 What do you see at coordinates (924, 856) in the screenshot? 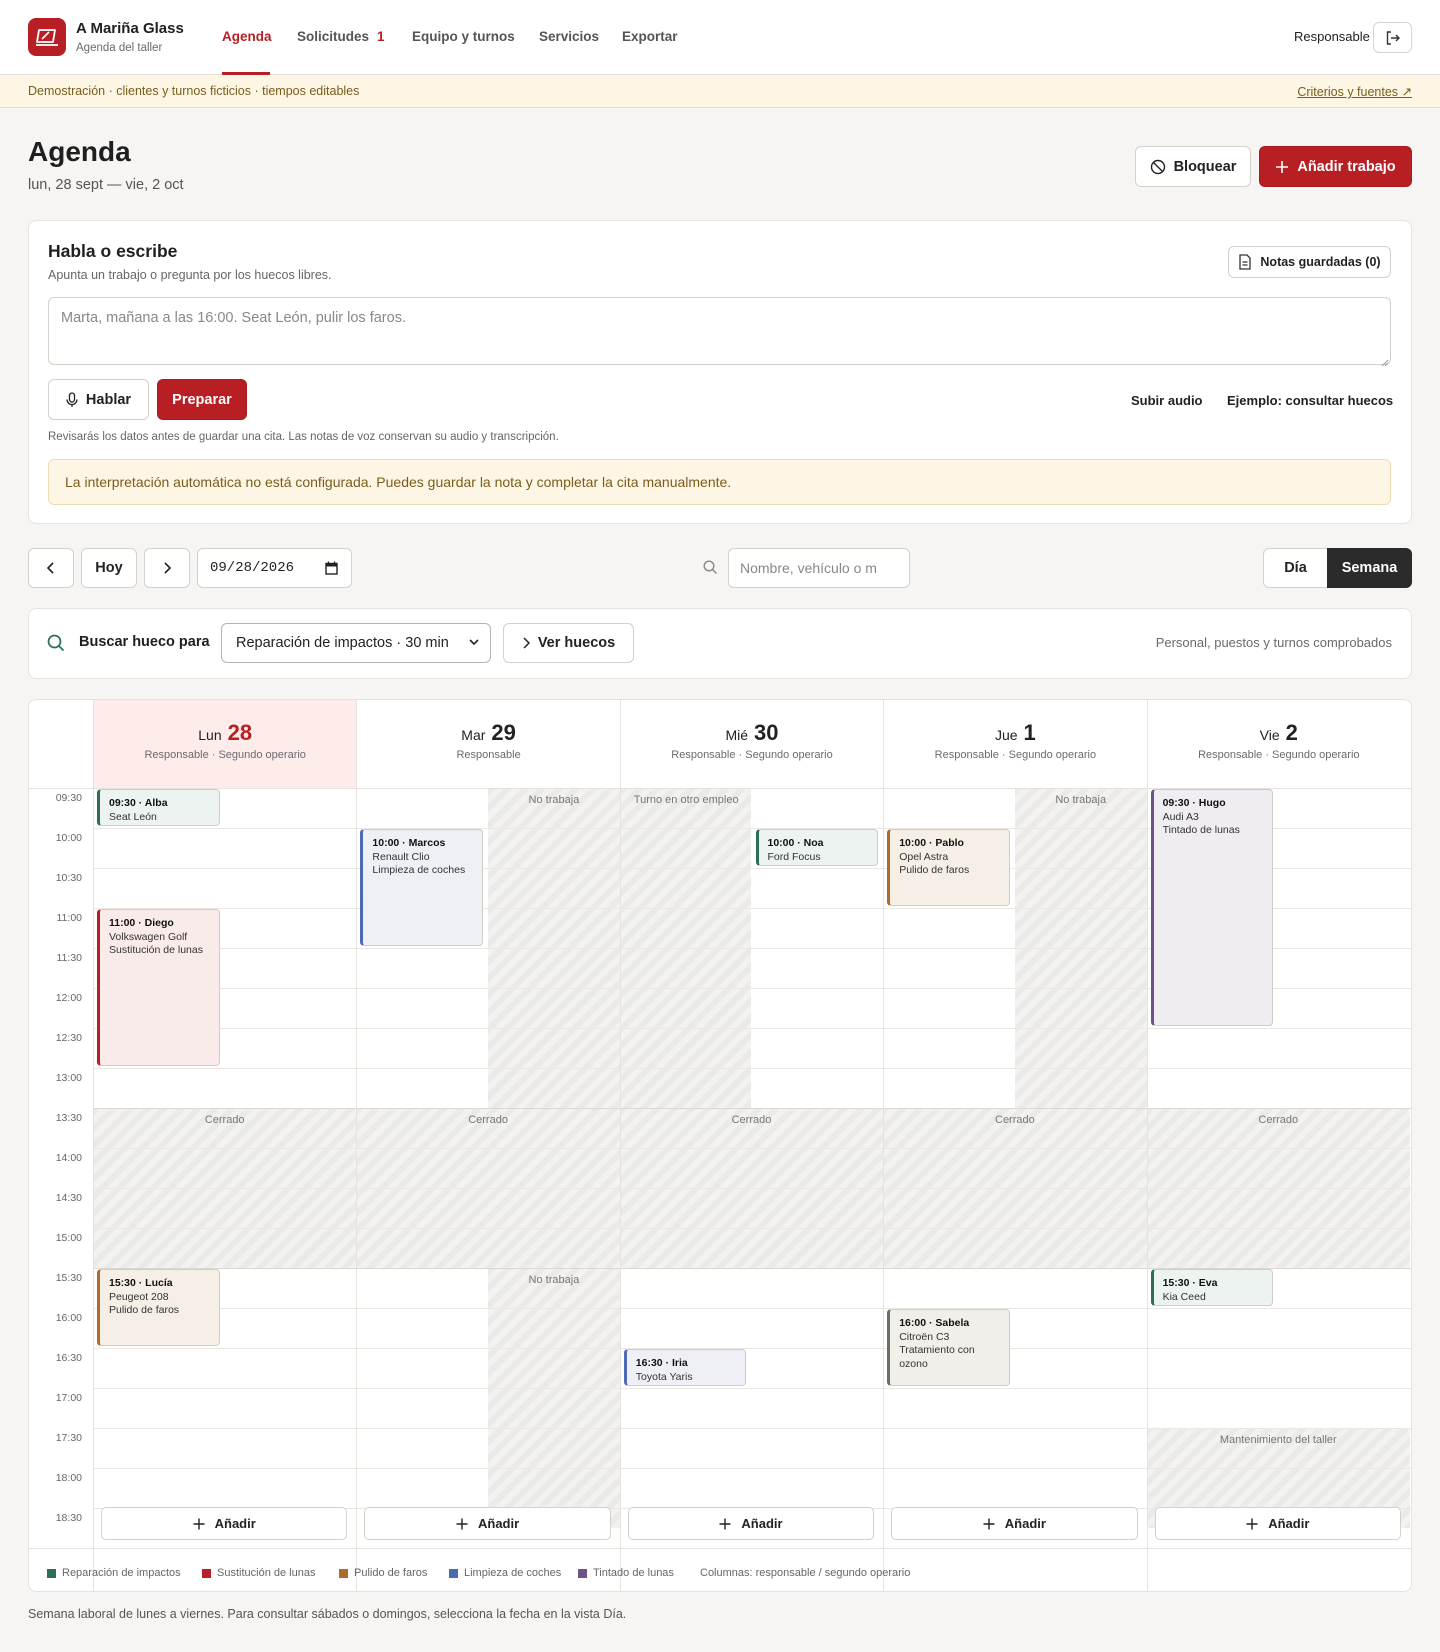
I see `appointment-vehicle: Opel Astra` at bounding box center [924, 856].